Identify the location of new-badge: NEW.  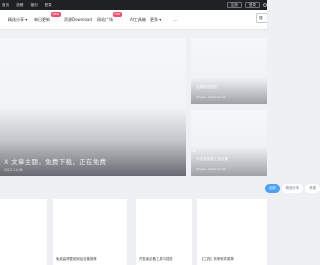
(56, 14).